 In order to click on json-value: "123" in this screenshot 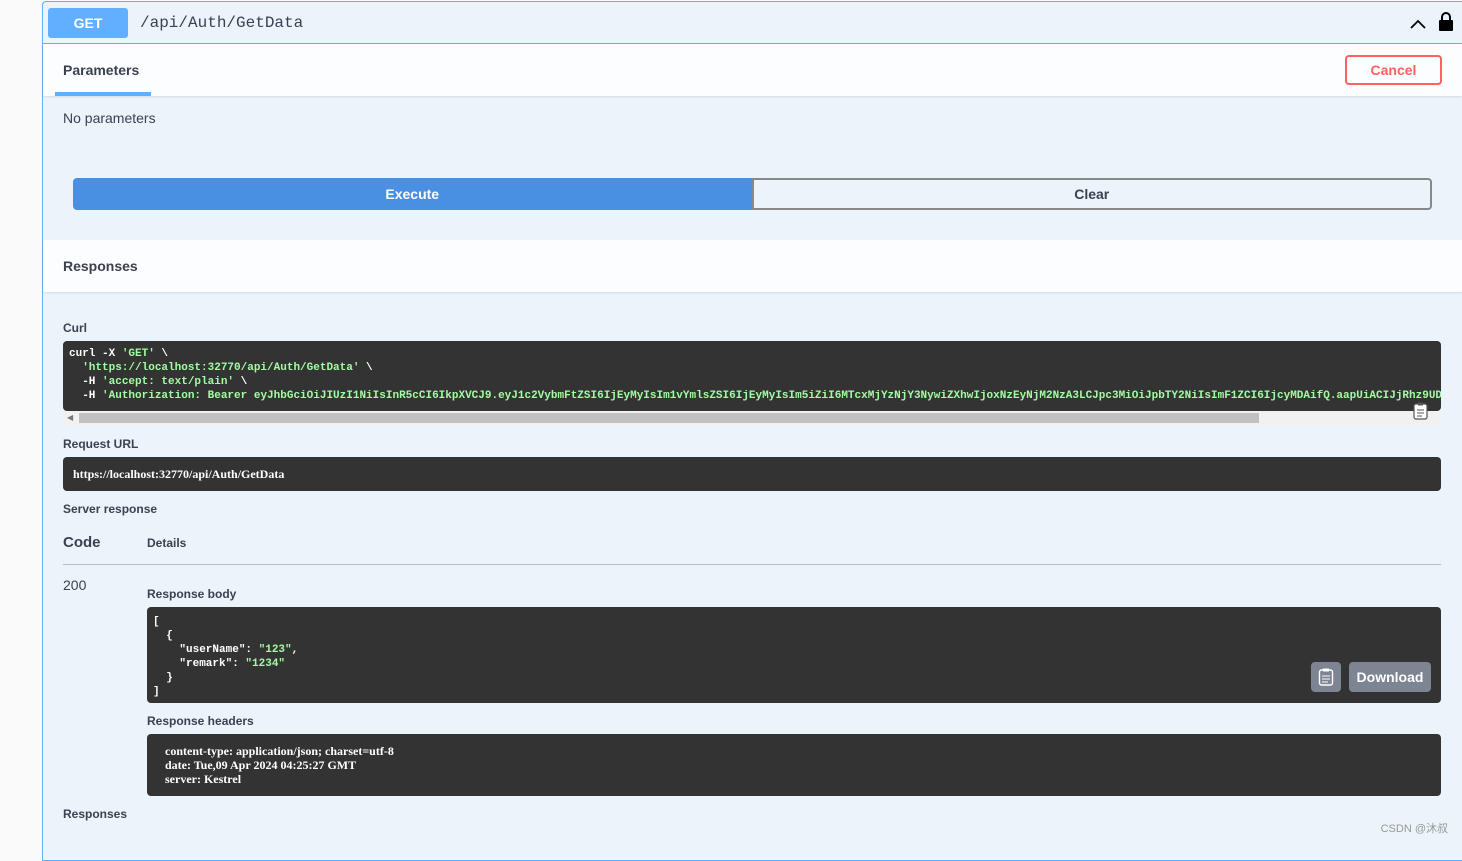, I will do `click(275, 650)`.